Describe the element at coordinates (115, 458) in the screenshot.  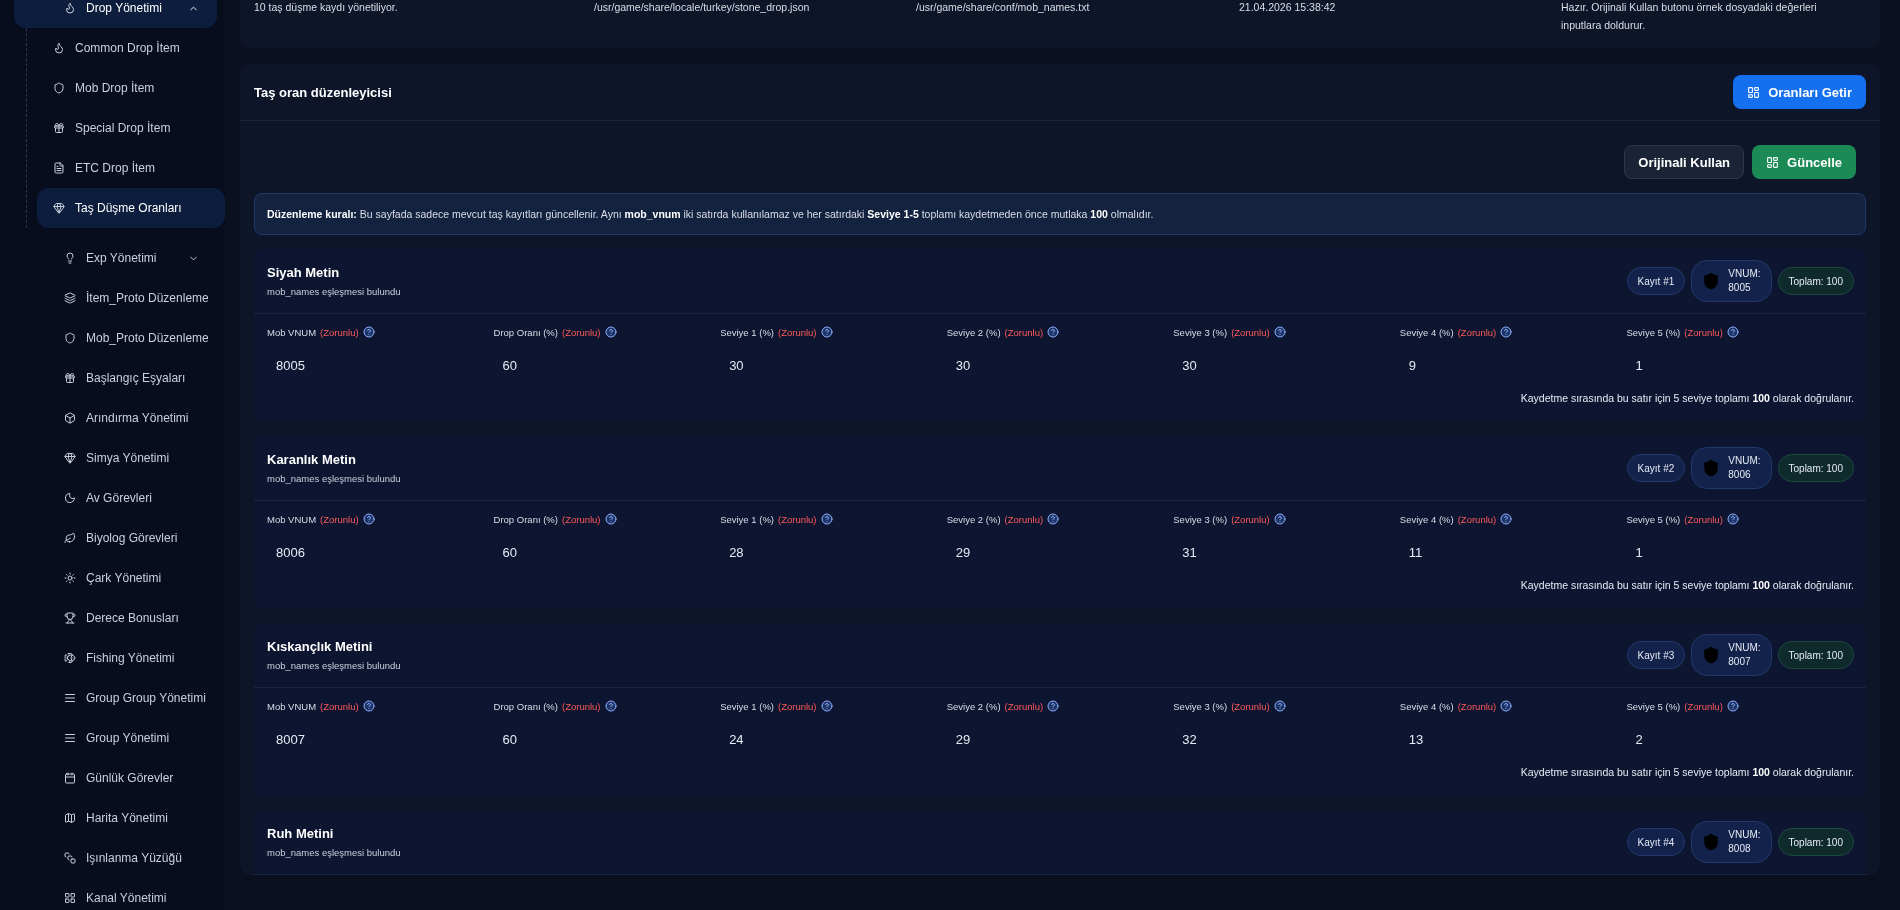
I see `sidebar-item: Simya Yönetimi` at that location.